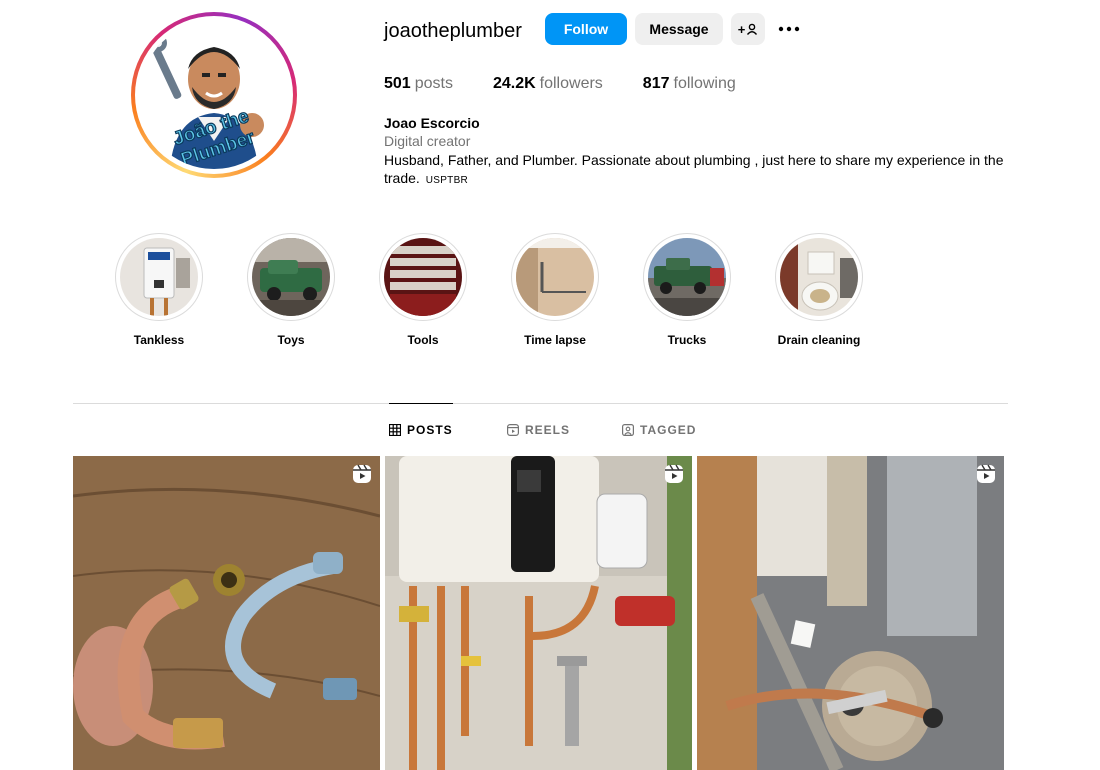  Describe the element at coordinates (540, 403) in the screenshot. I see `tabs-divider` at that location.